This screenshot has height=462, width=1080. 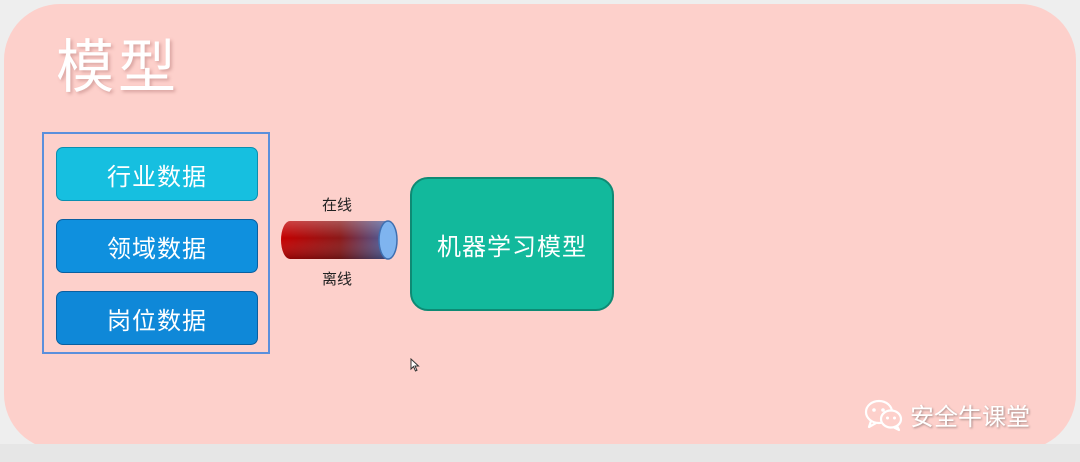 I want to click on data-source-industry: 行业数据, so click(x=157, y=174).